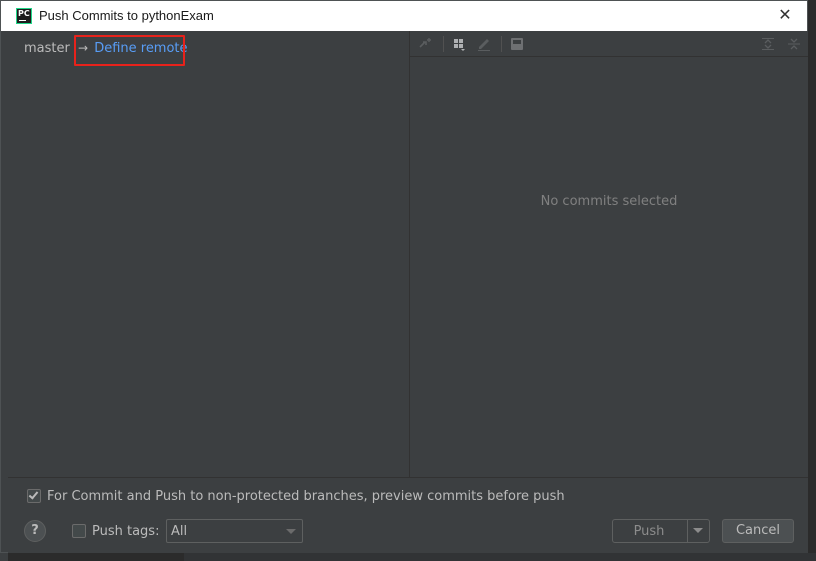  I want to click on background-panel, so click(500, 557).